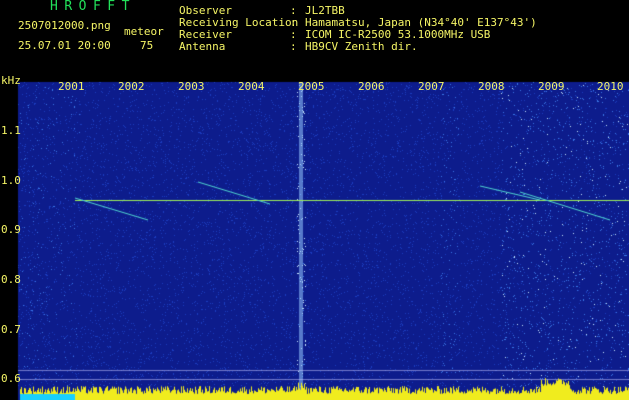 This screenshot has height=400, width=629. I want to click on y-tick-label: 1.1, so click(11, 130).